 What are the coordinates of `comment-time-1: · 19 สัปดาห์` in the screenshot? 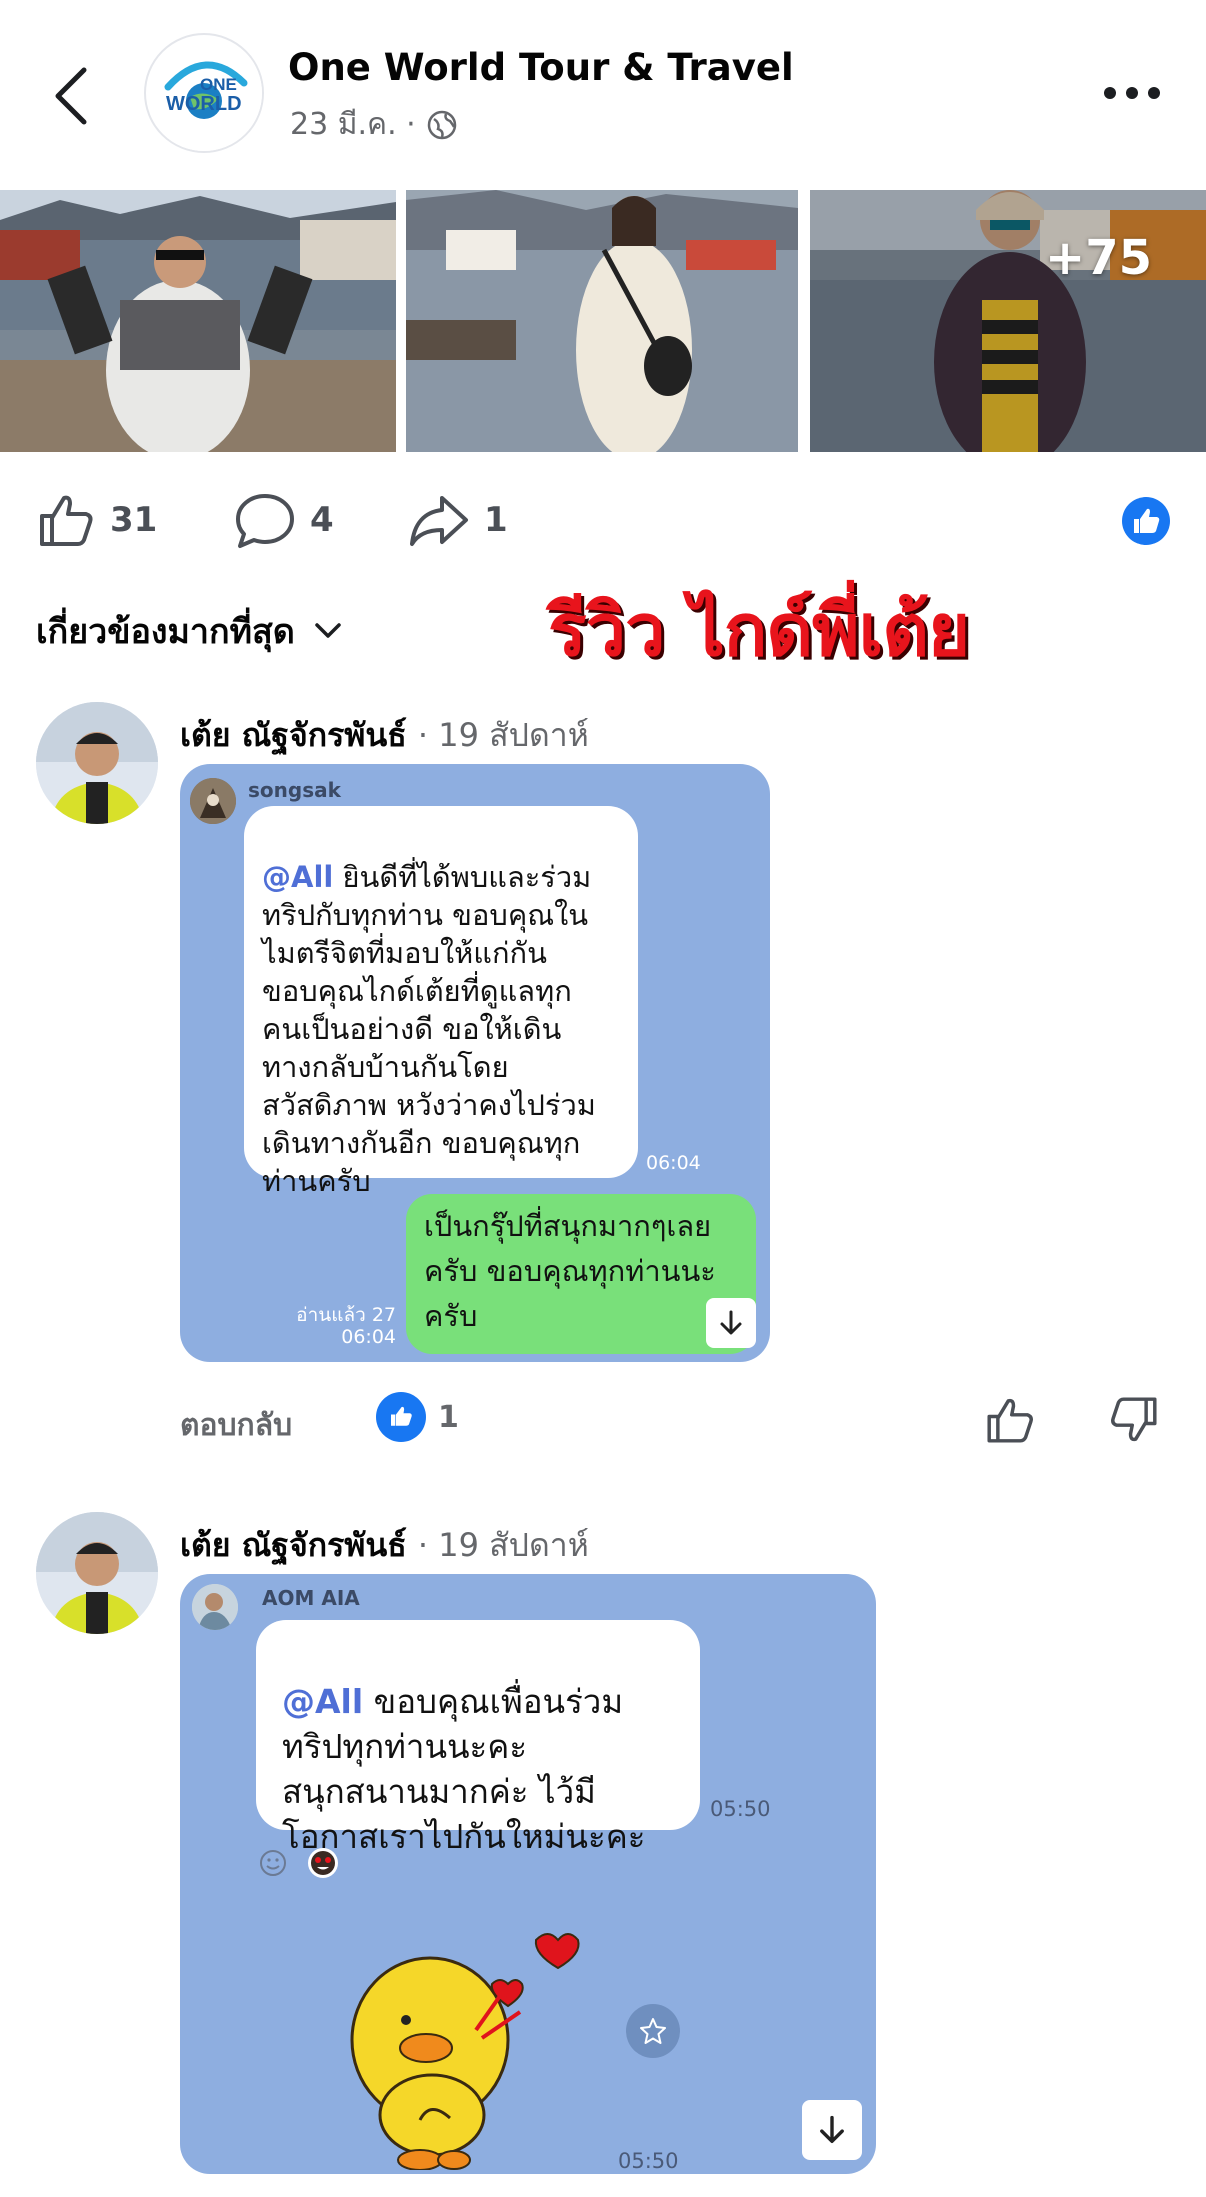 It's located at (503, 735).